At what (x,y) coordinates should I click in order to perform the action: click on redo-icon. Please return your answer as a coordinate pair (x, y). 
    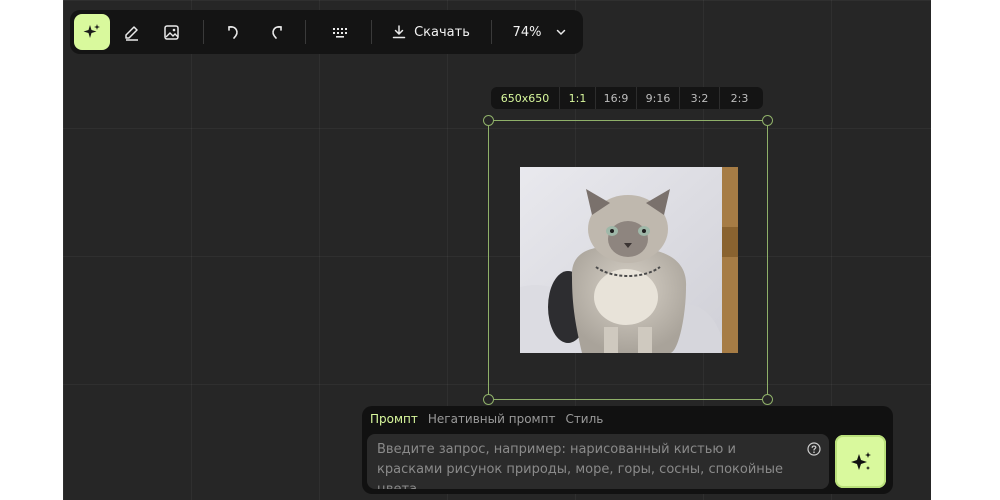
    Looking at the image, I should click on (277, 32).